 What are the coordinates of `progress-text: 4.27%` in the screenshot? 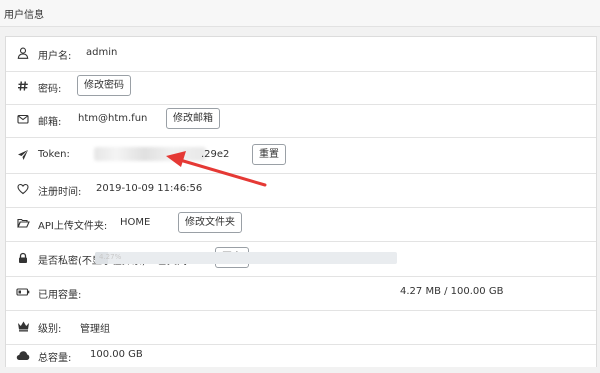 It's located at (110, 257).